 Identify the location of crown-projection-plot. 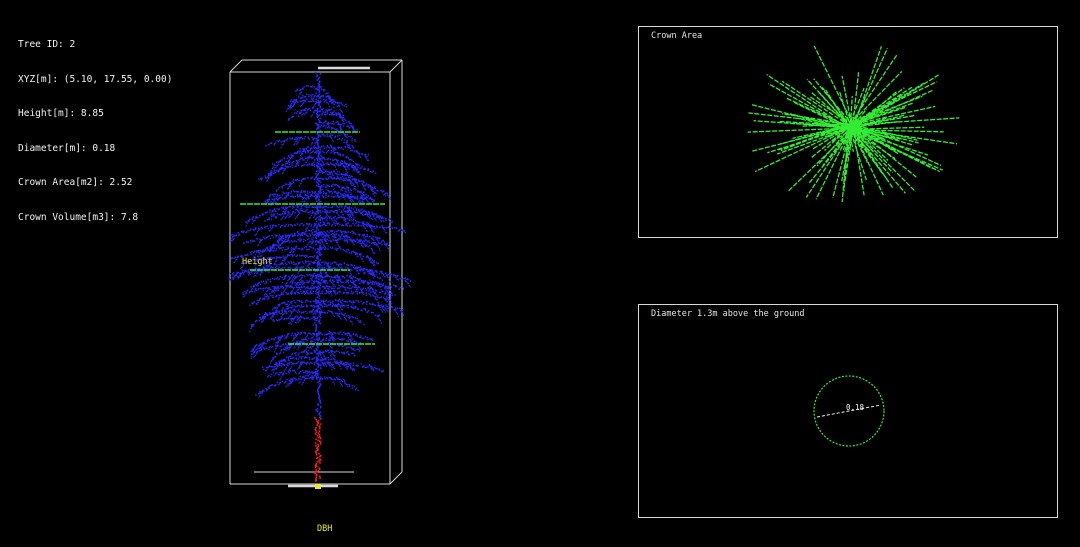
(853, 123).